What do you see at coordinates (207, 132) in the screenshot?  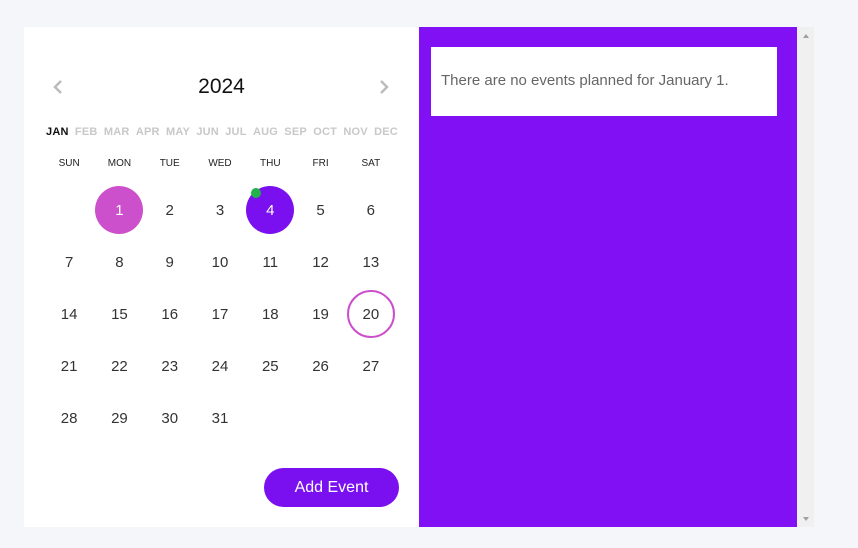 I see `month-jun: JUN` at bounding box center [207, 132].